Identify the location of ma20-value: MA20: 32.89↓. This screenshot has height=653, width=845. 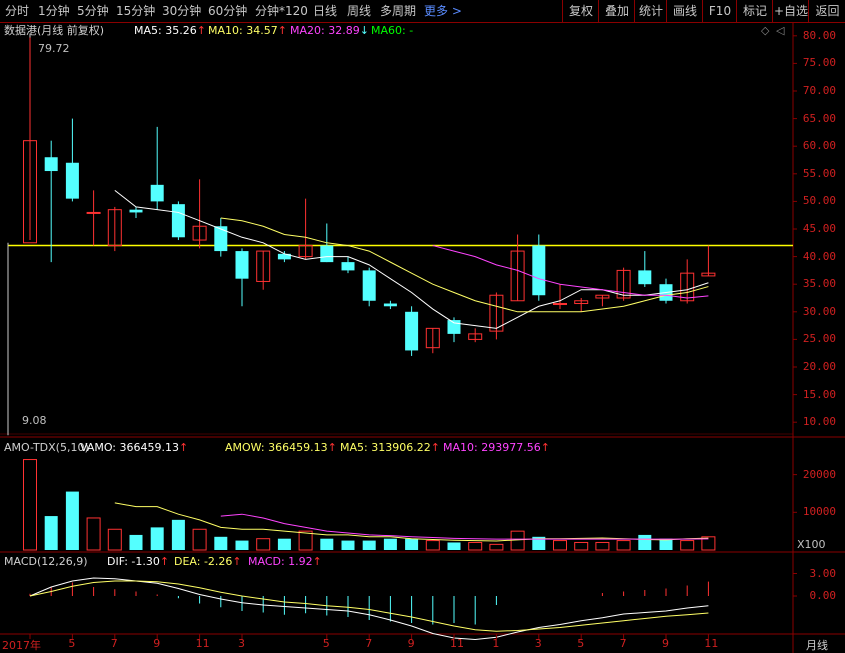
(329, 31).